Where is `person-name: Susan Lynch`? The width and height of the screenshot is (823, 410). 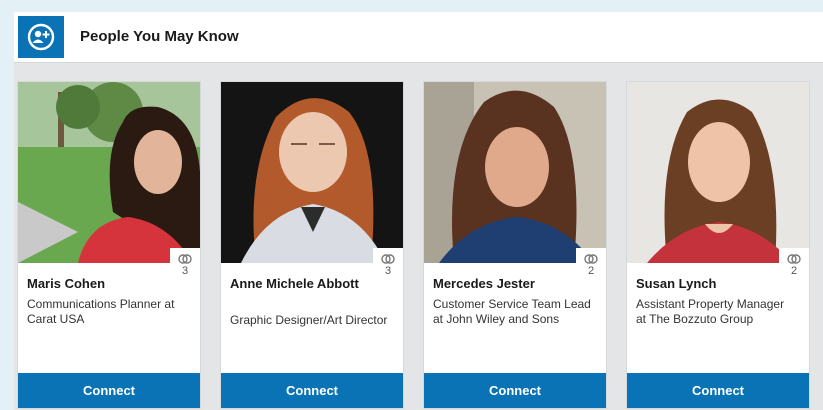 person-name: Susan Lynch is located at coordinates (704, 283).